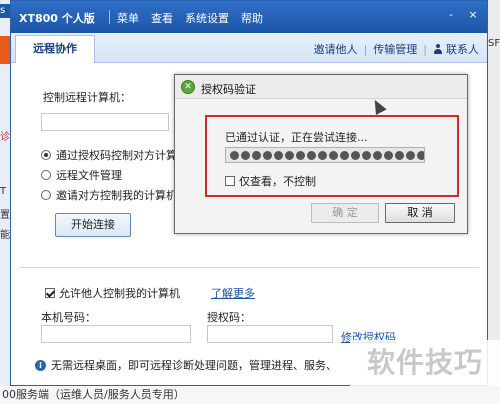  Describe the element at coordinates (494, 43) in the screenshot. I see `background-text-right: SF` at that location.